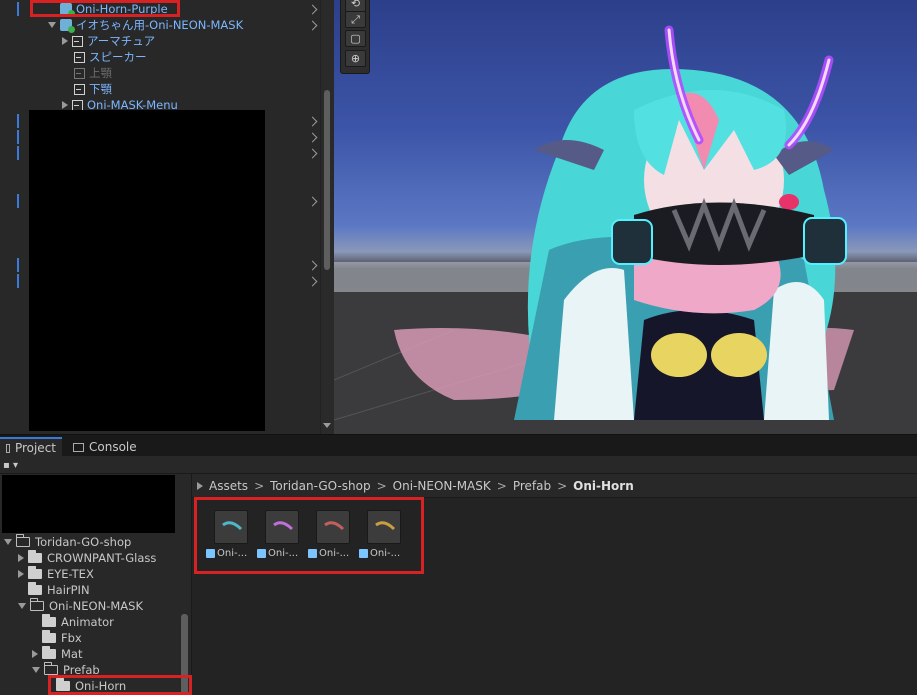 The width and height of the screenshot is (917, 695). What do you see at coordinates (68, 590) in the screenshot?
I see `tree-item-label: HairPIN` at bounding box center [68, 590].